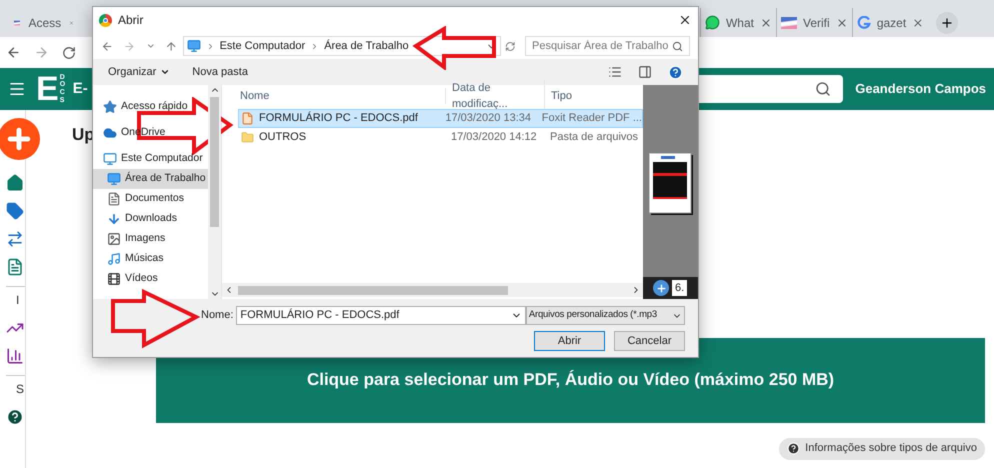 The width and height of the screenshot is (994, 468). What do you see at coordinates (649, 341) in the screenshot?
I see `cancel-button: Cancelar` at bounding box center [649, 341].